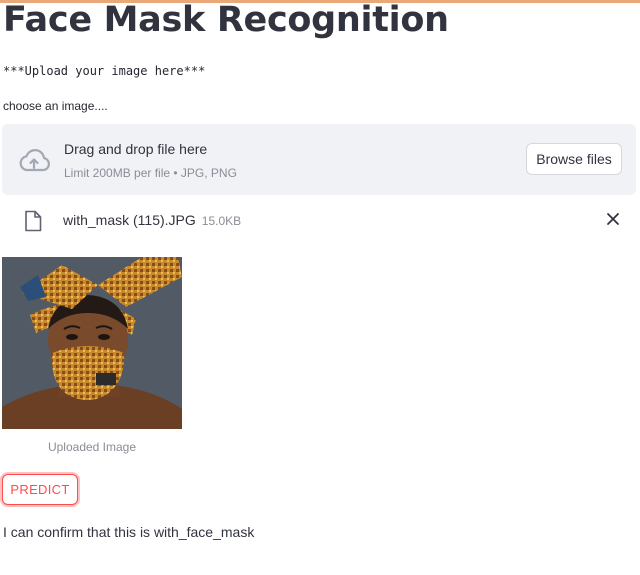 The image size is (640, 575). Describe the element at coordinates (33, 221) in the screenshot. I see `file-icon` at that location.